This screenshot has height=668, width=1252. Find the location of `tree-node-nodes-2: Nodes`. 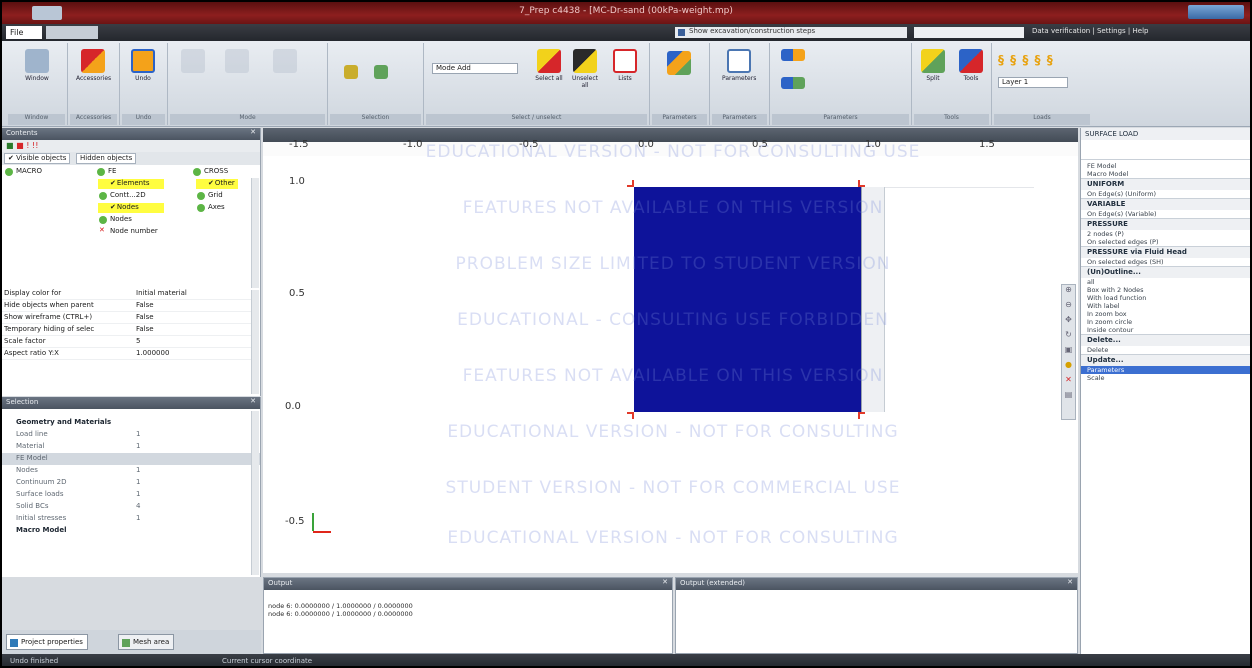

tree-node-nodes-2: Nodes is located at coordinates (115, 220).